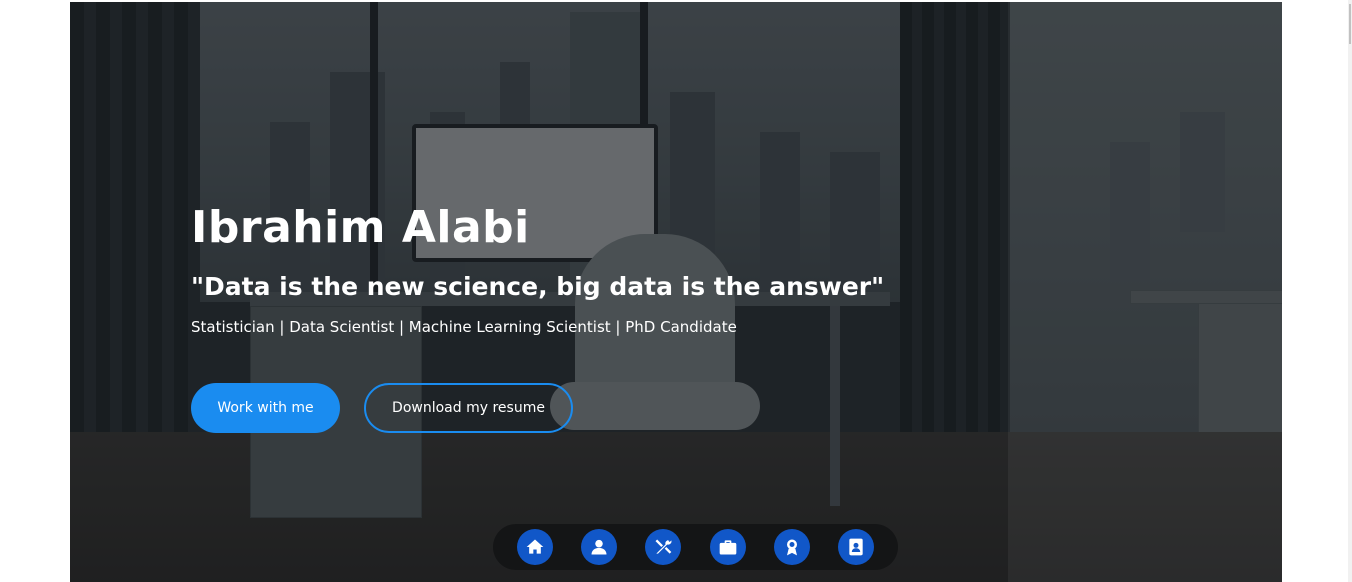  I want to click on contact-card-icon, so click(856, 547).